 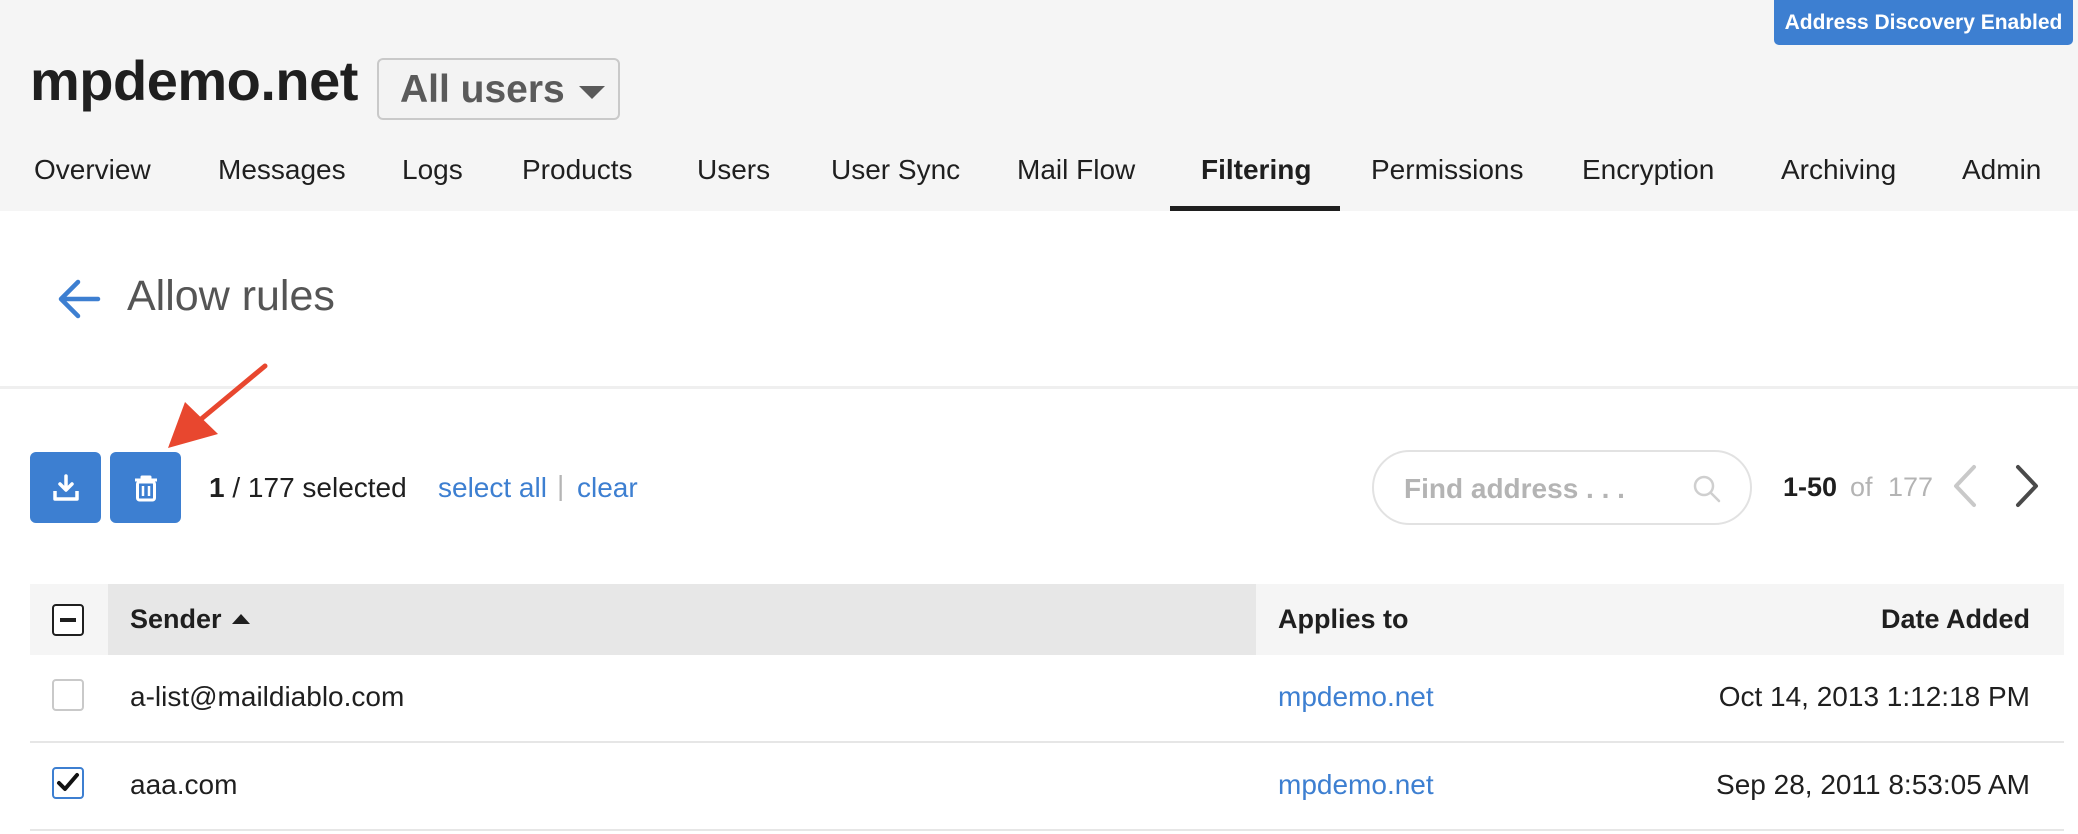 I want to click on delete-button, so click(x=145, y=487).